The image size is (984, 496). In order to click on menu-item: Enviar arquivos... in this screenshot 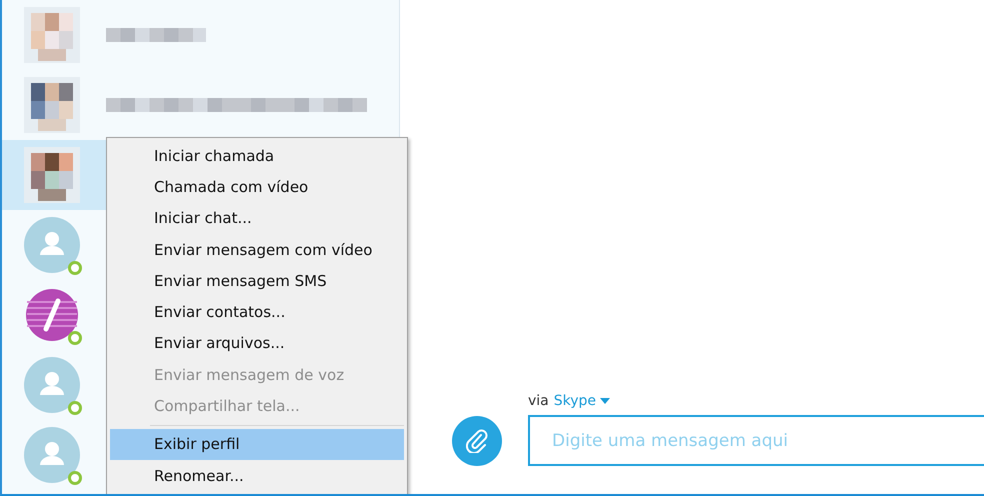, I will do `click(257, 344)`.